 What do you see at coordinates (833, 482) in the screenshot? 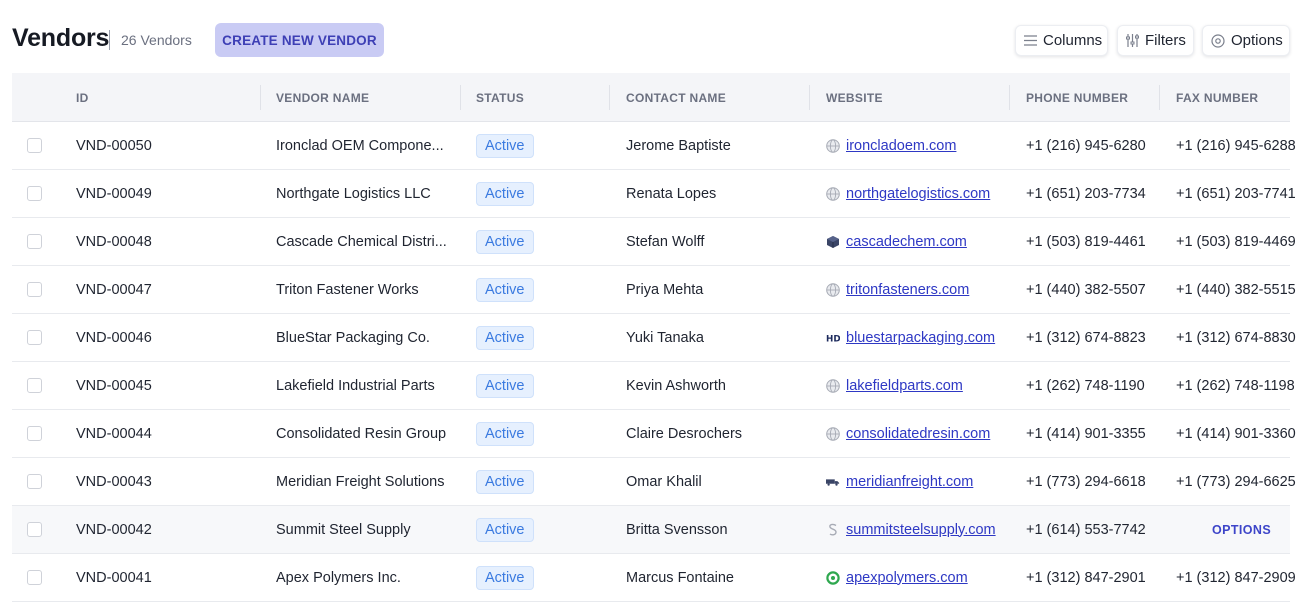
I see `truck-logo-icon` at bounding box center [833, 482].